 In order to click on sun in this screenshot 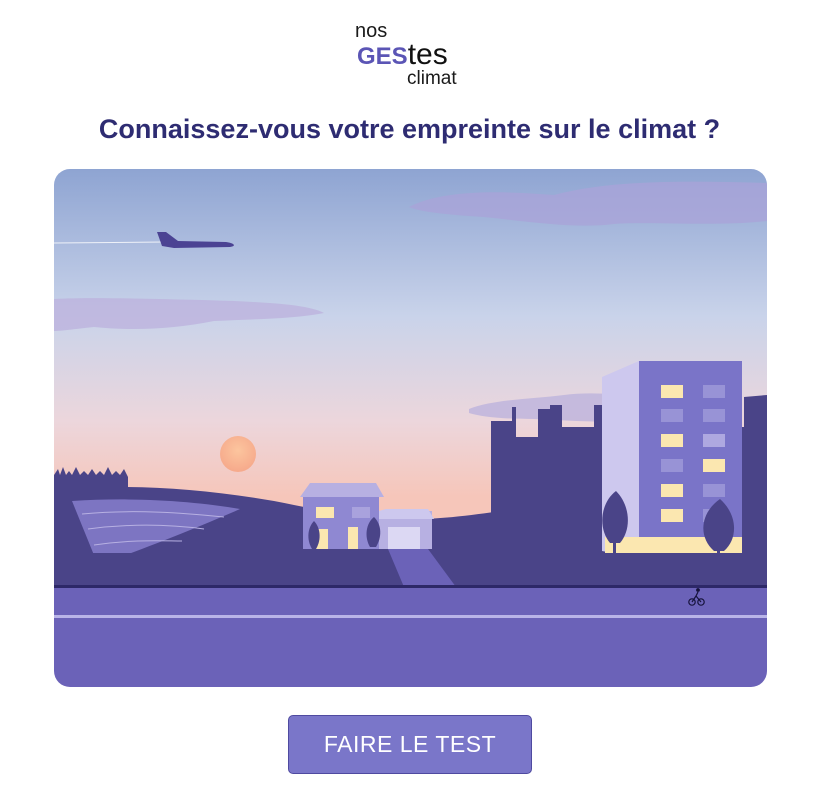, I will do `click(238, 454)`.